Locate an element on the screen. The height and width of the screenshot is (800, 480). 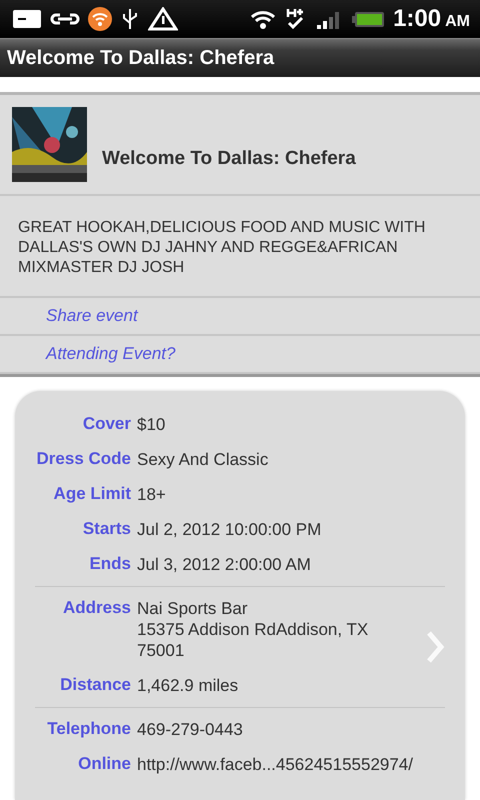
field-label: Age Limit is located at coordinates (91, 494).